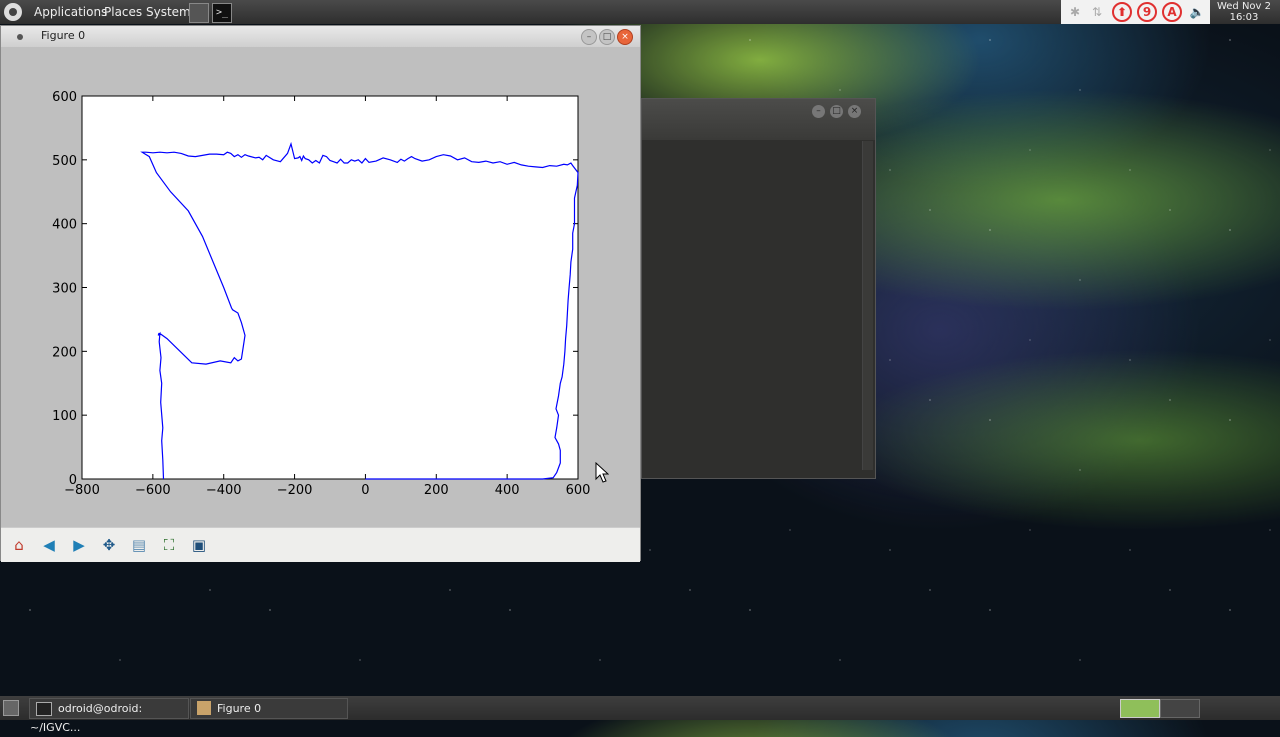 The image size is (1280, 737). Describe the element at coordinates (153, 490) in the screenshot. I see `x-tick-label: −600` at that location.